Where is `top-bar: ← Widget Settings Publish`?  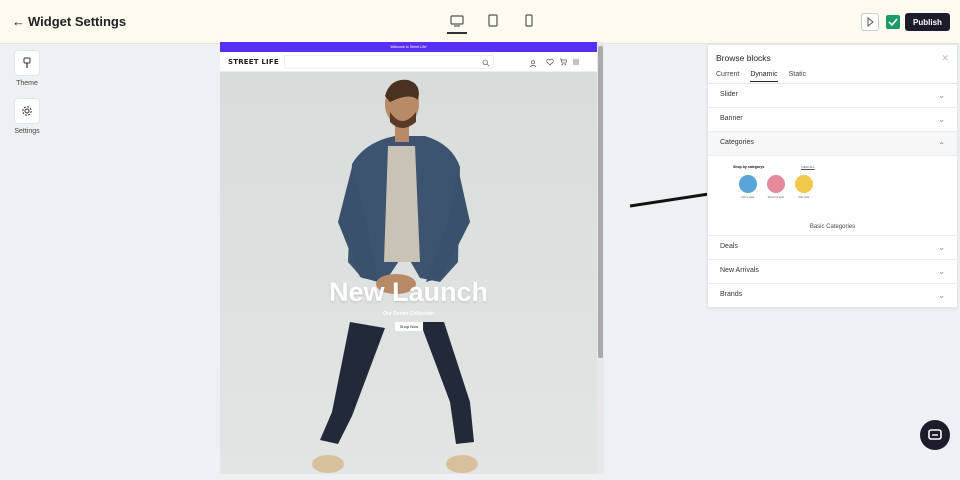
top-bar: ← Widget Settings Publish is located at coordinates (480, 22).